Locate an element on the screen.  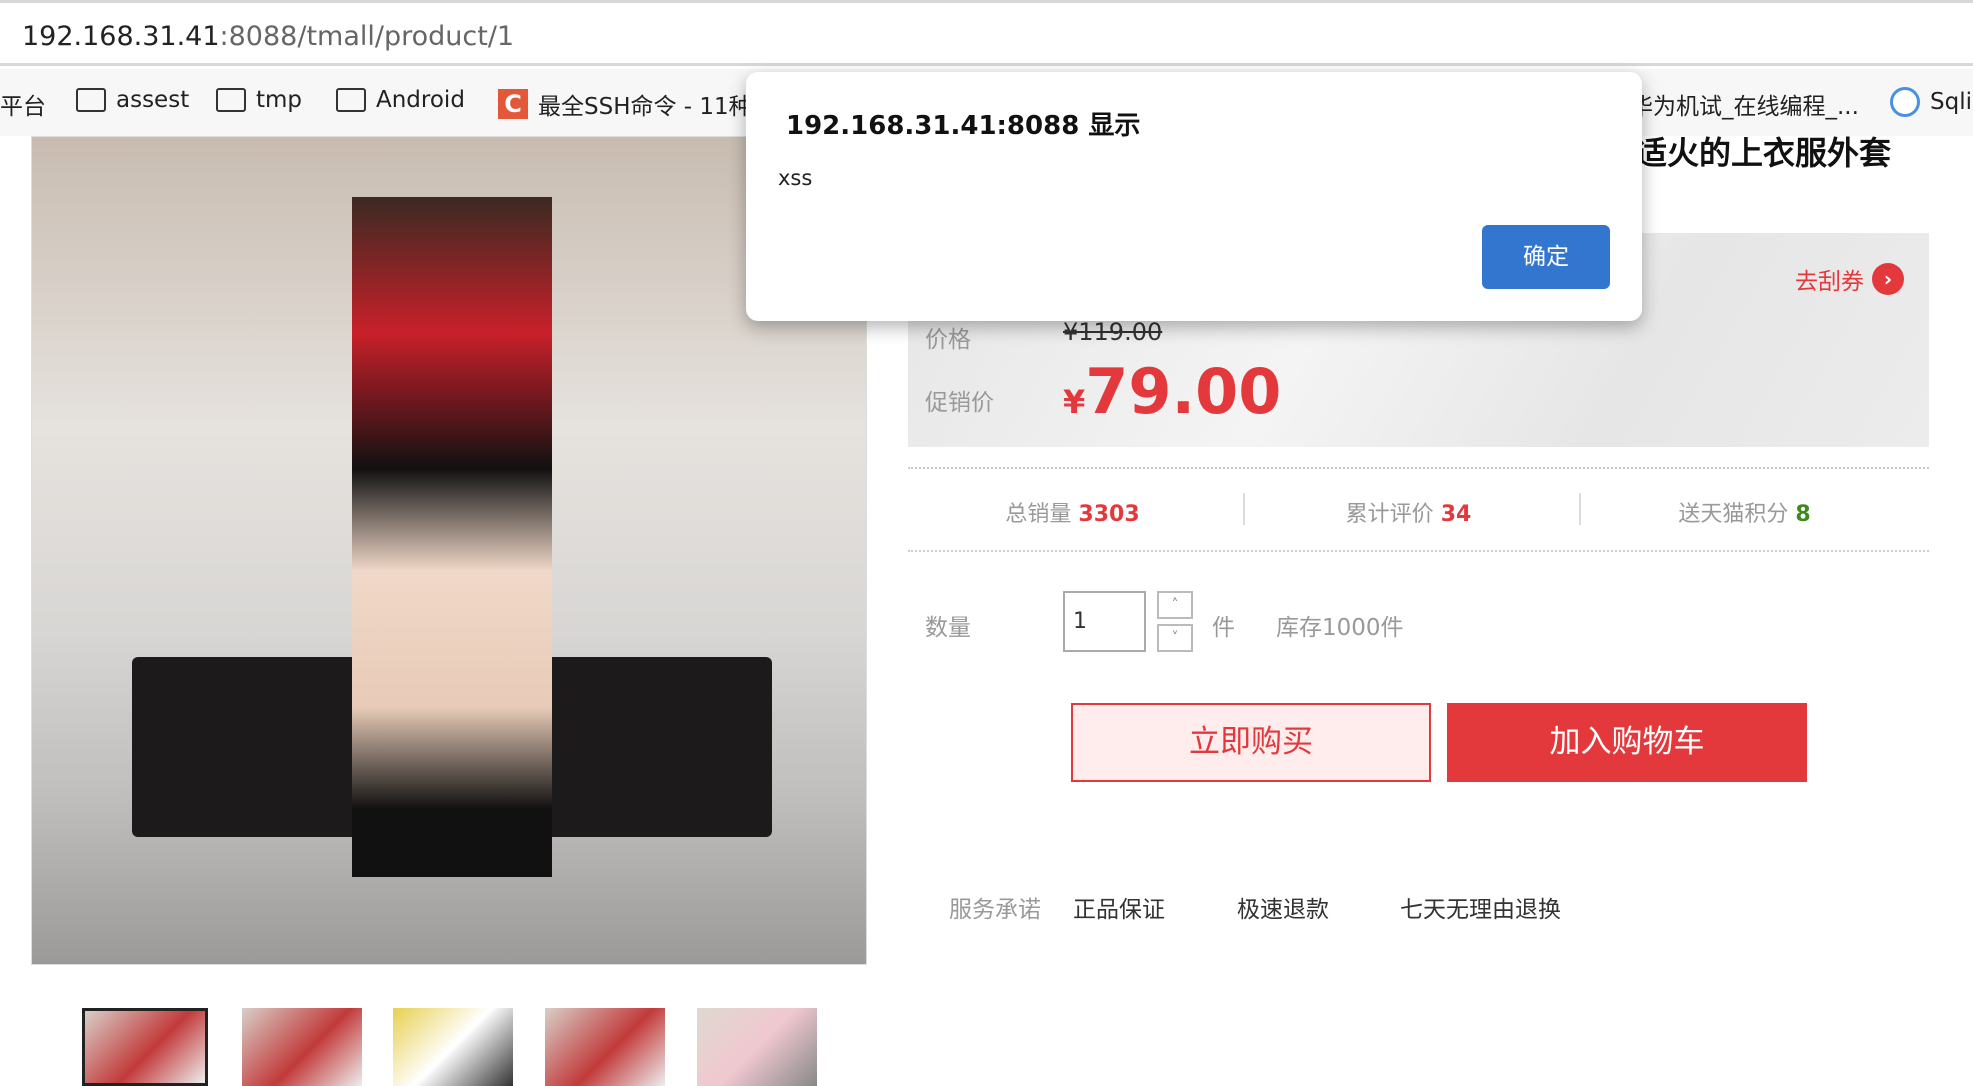
bookmark-label: 平台 is located at coordinates (23, 107).